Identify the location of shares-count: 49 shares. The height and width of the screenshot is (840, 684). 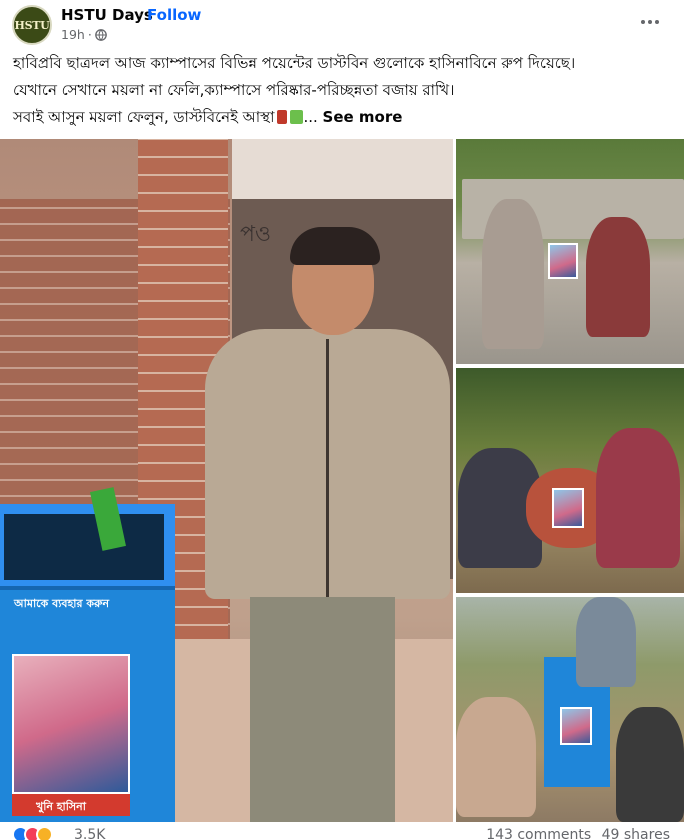
(636, 833).